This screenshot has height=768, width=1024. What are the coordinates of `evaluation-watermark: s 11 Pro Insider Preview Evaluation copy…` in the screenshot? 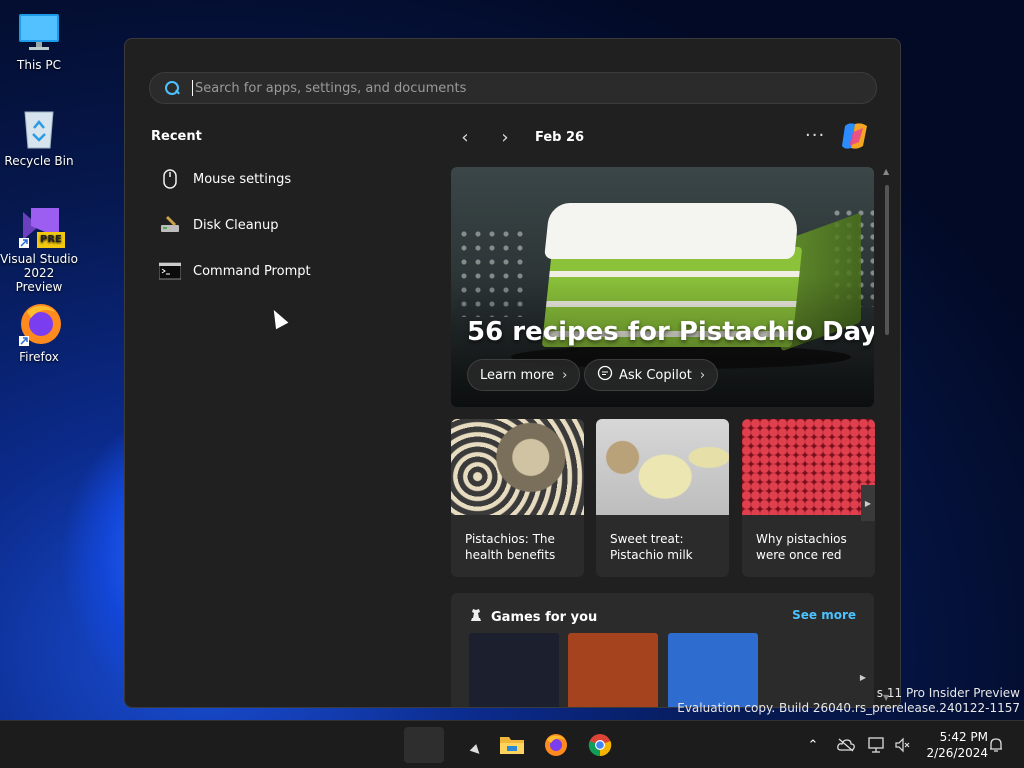 It's located at (848, 701).